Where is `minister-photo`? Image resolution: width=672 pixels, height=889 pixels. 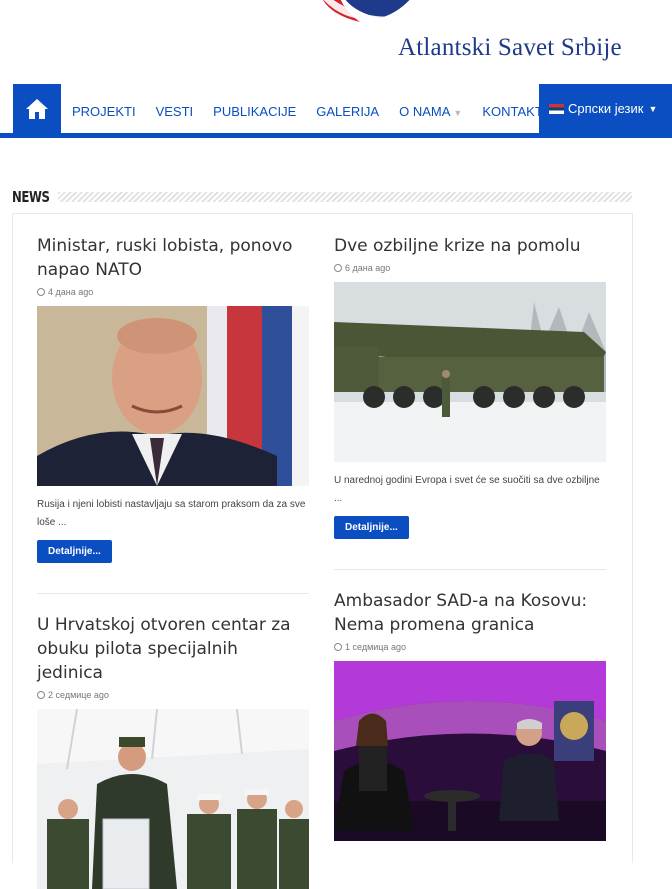 minister-photo is located at coordinates (173, 396).